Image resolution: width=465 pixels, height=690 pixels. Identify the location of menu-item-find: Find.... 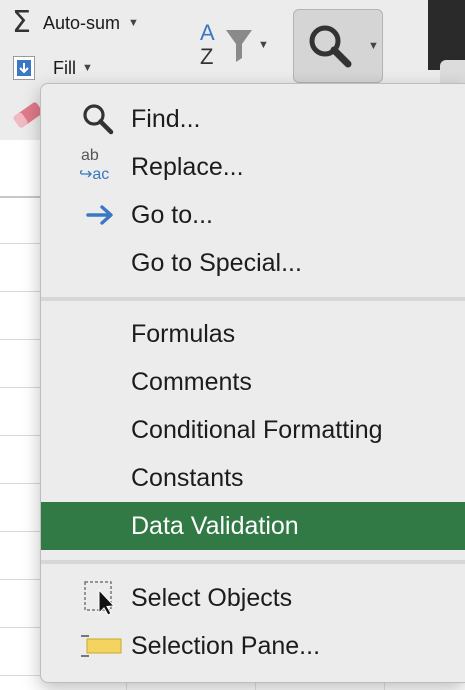
(253, 119).